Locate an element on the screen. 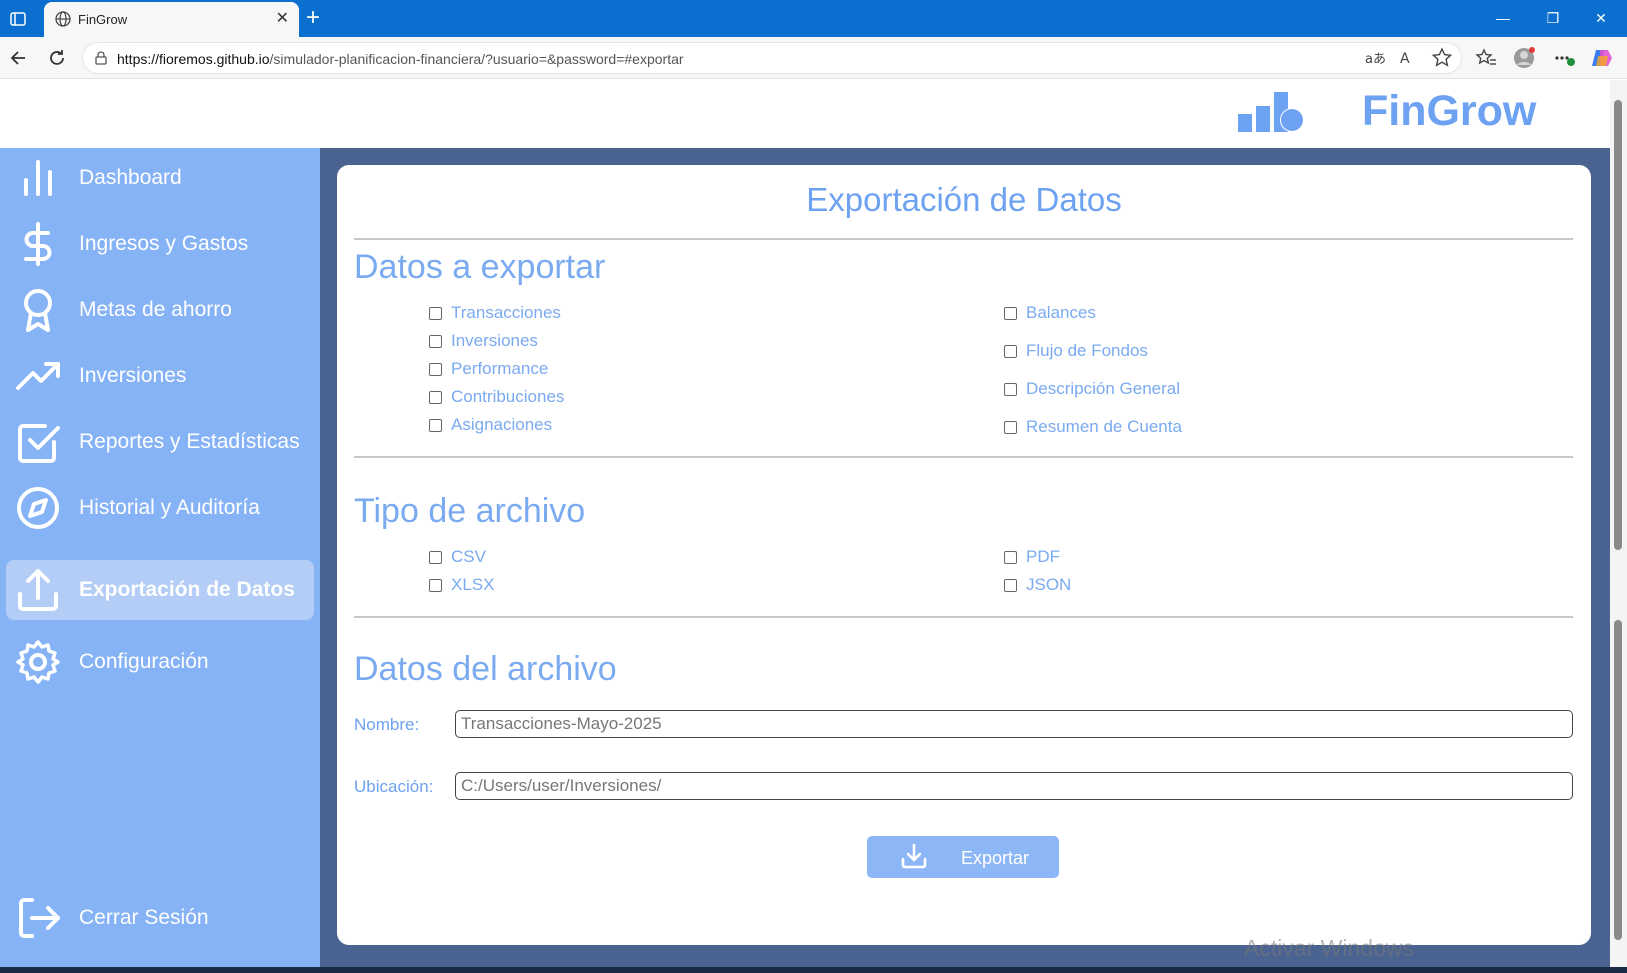 This screenshot has height=973, width=1627. sidebar-item-label: Inversiones is located at coordinates (133, 375).